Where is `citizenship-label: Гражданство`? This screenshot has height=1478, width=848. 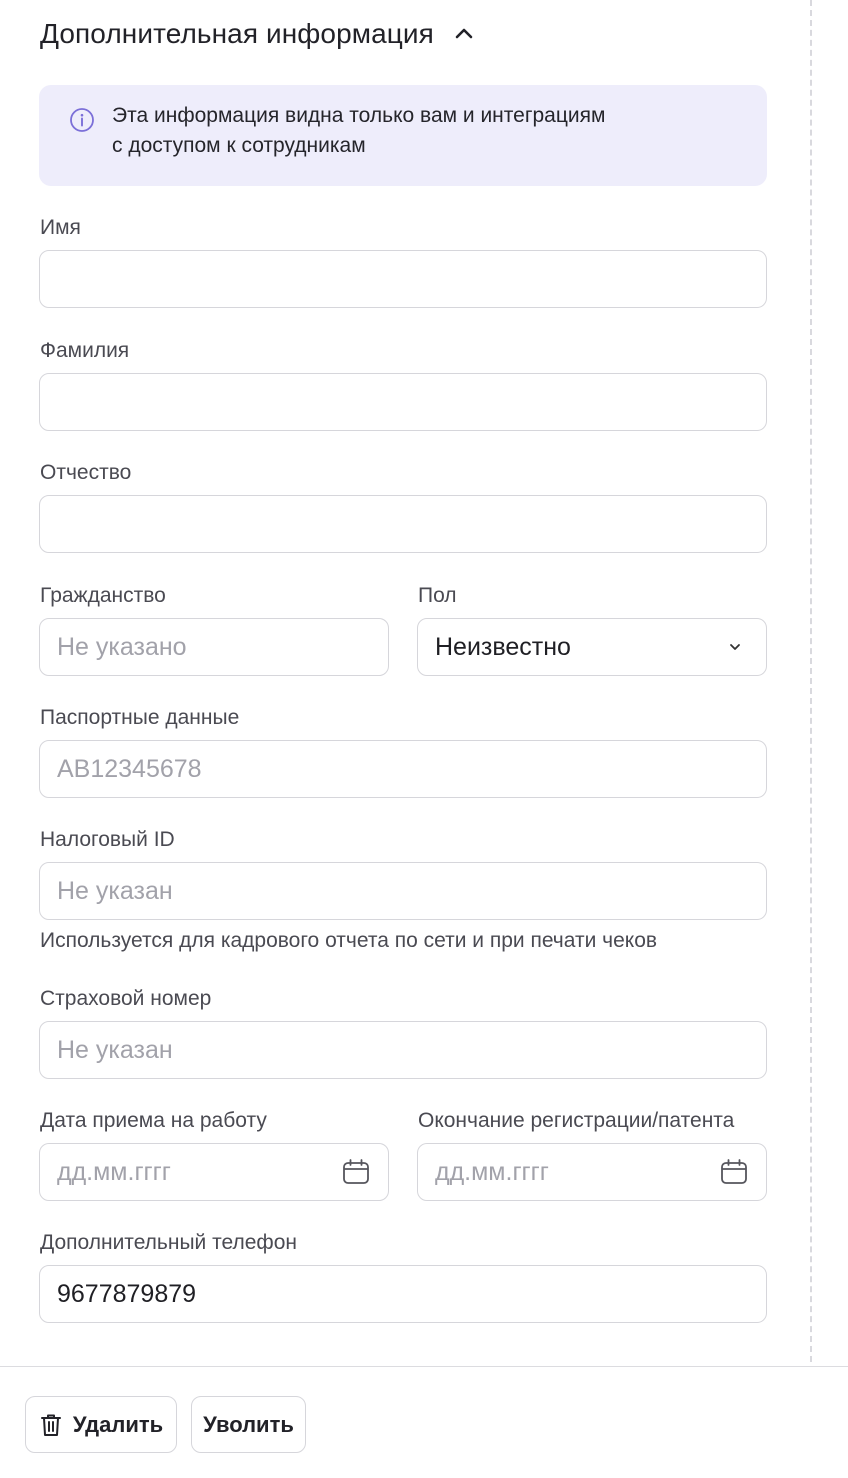
citizenship-label: Гражданство is located at coordinates (103, 595).